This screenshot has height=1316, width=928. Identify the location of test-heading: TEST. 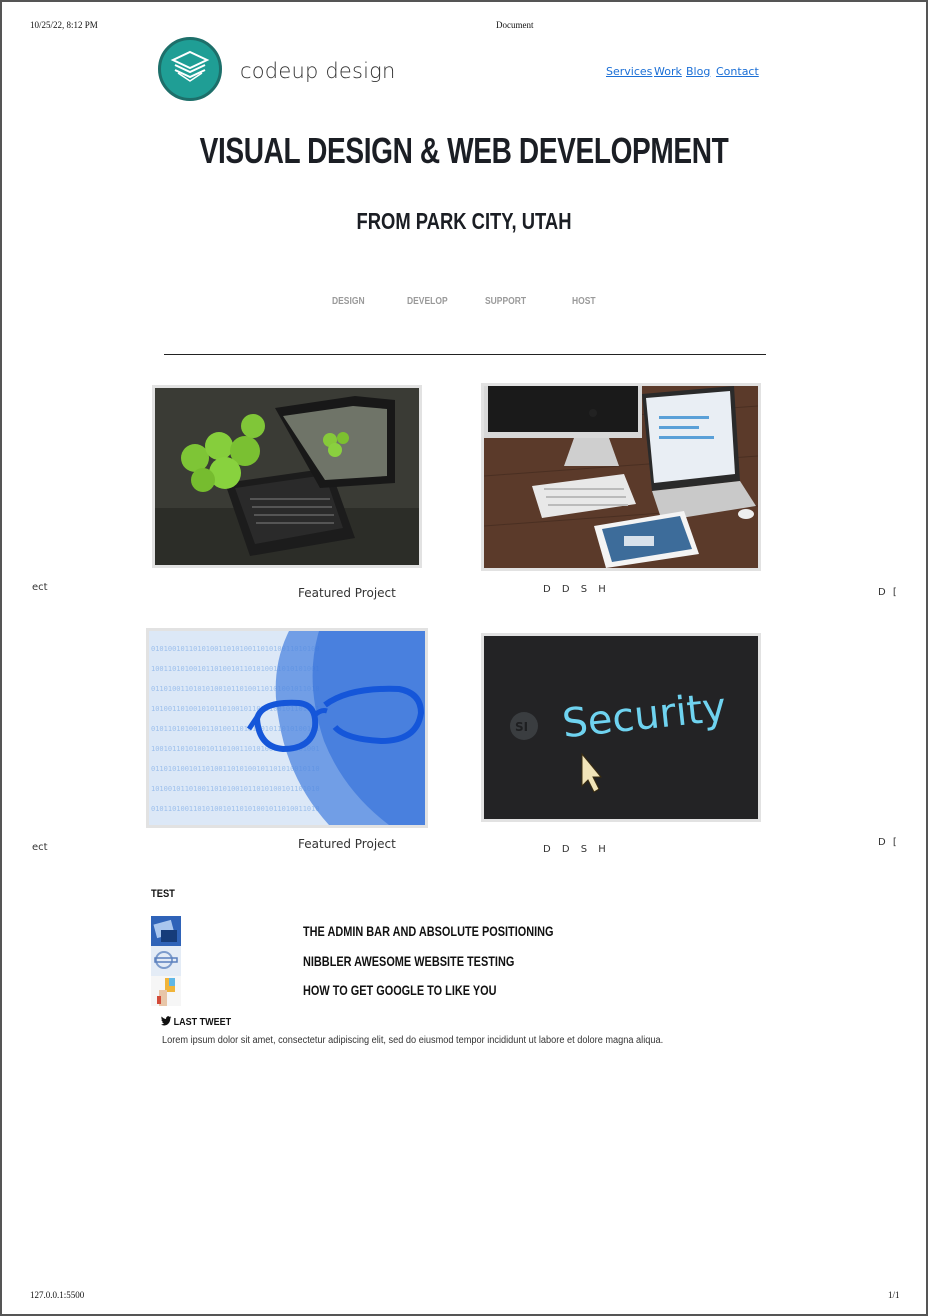
(163, 894).